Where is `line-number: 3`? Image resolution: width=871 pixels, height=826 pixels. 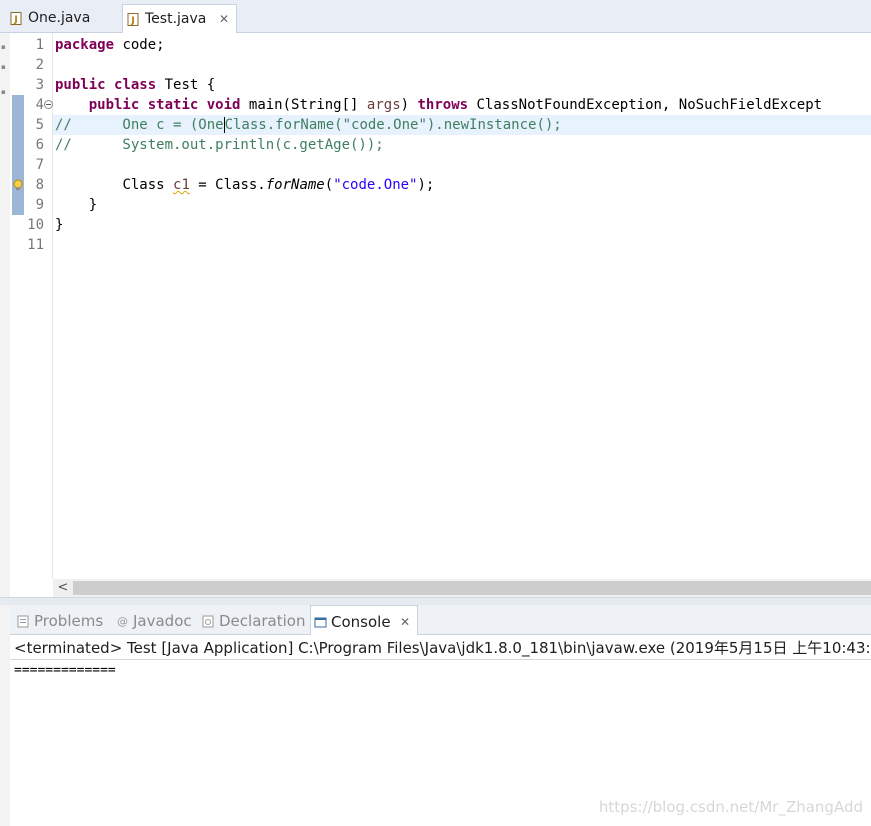 line-number: 3 is located at coordinates (39, 85).